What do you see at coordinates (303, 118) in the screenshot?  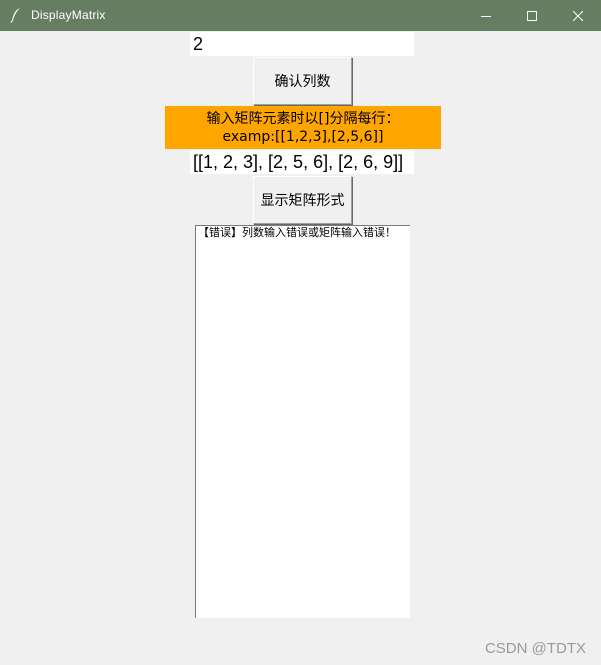 I see `hint-line-1: 输入矩阵元素时以[]分隔每行：` at bounding box center [303, 118].